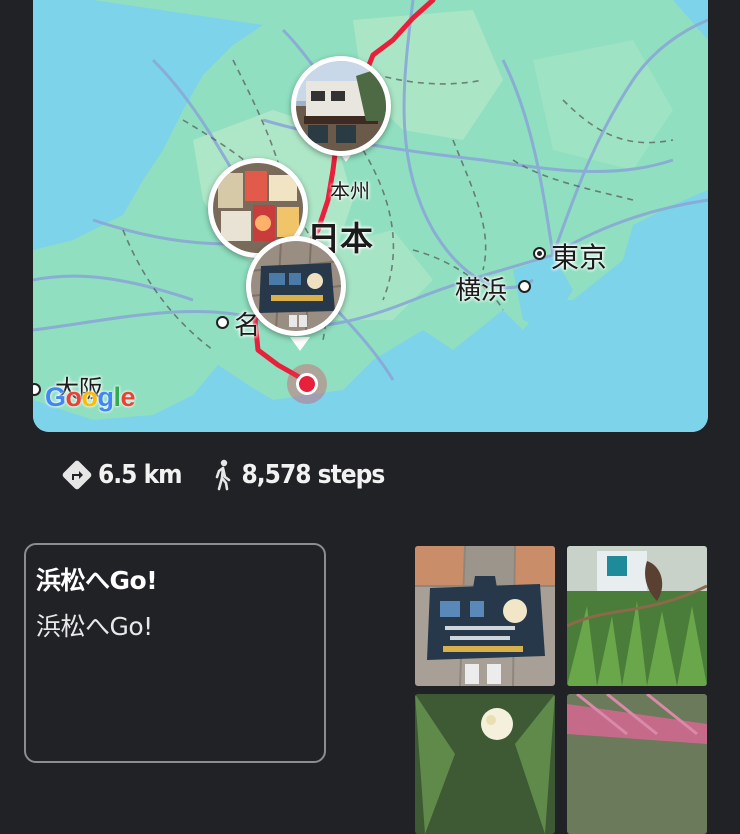 This screenshot has height=834, width=740. Describe the element at coordinates (350, 191) in the screenshot. I see `map-label-honshu: 本州` at that location.